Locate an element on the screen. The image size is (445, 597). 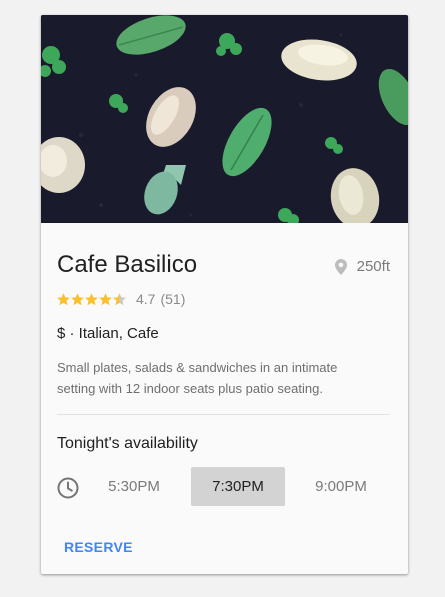
star-rating is located at coordinates (92, 299).